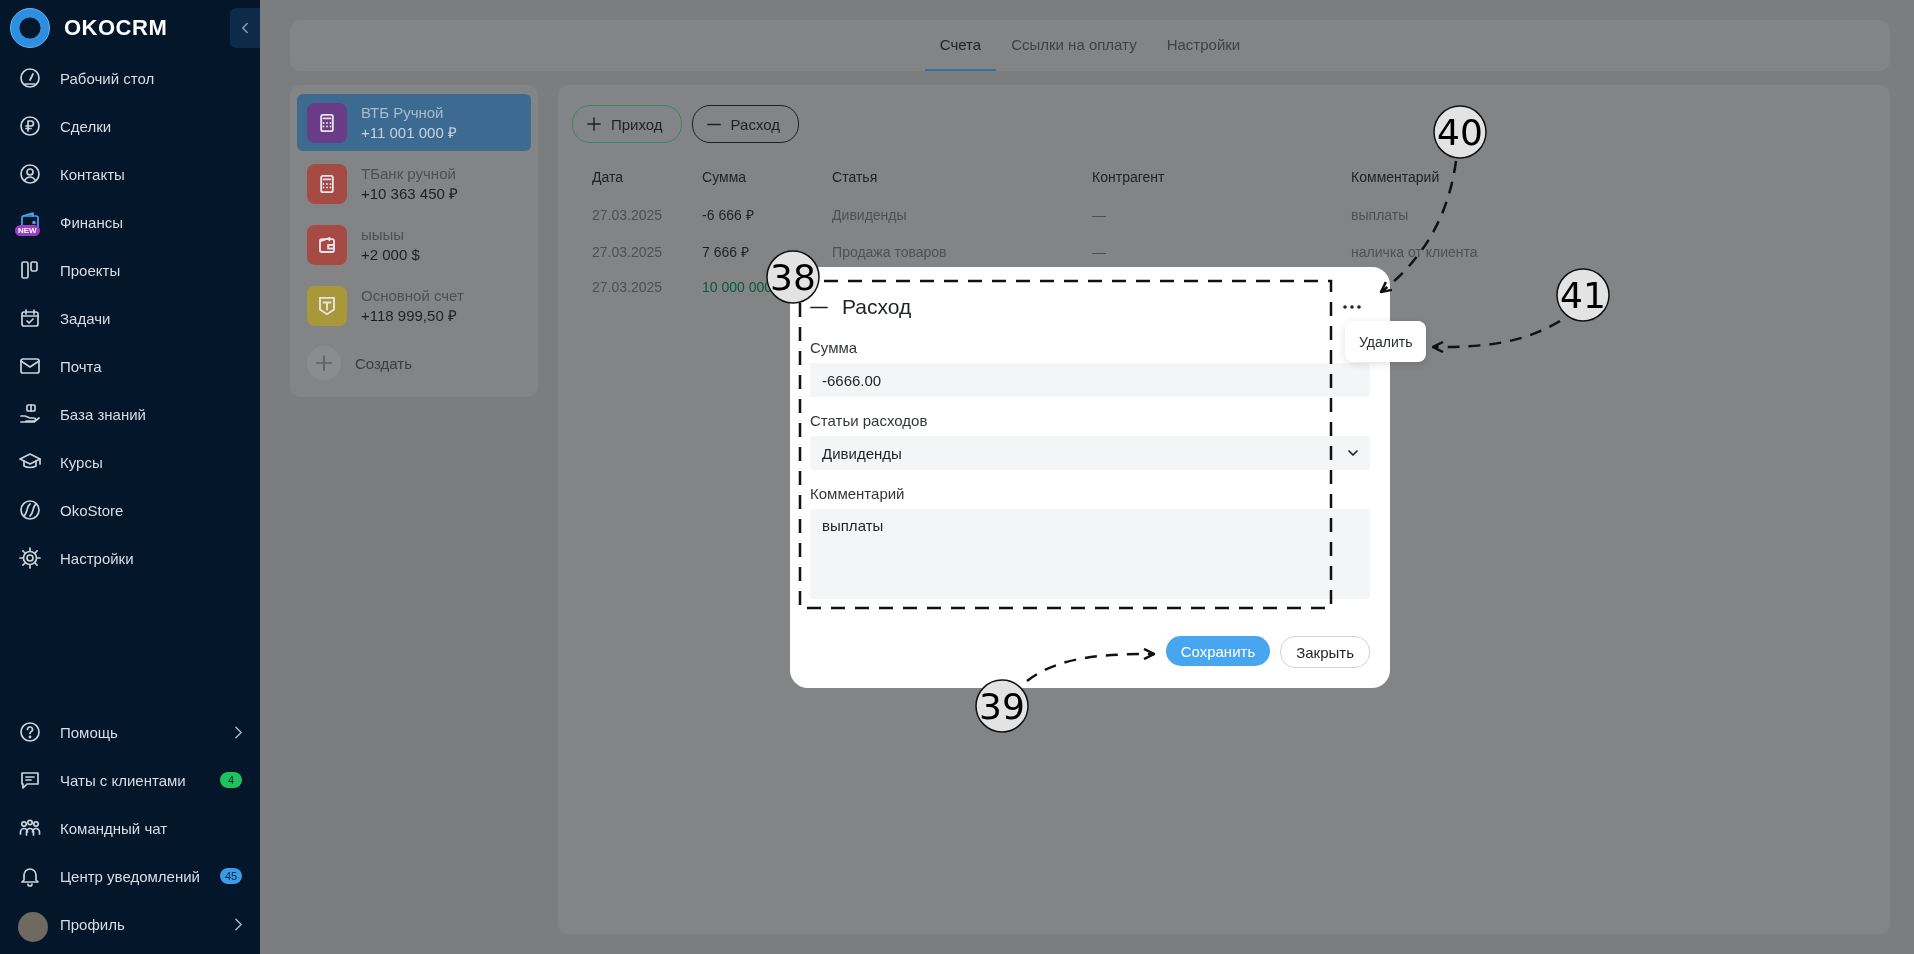  What do you see at coordinates (1002, 706) in the screenshot?
I see `callout-marker: 39` at bounding box center [1002, 706].